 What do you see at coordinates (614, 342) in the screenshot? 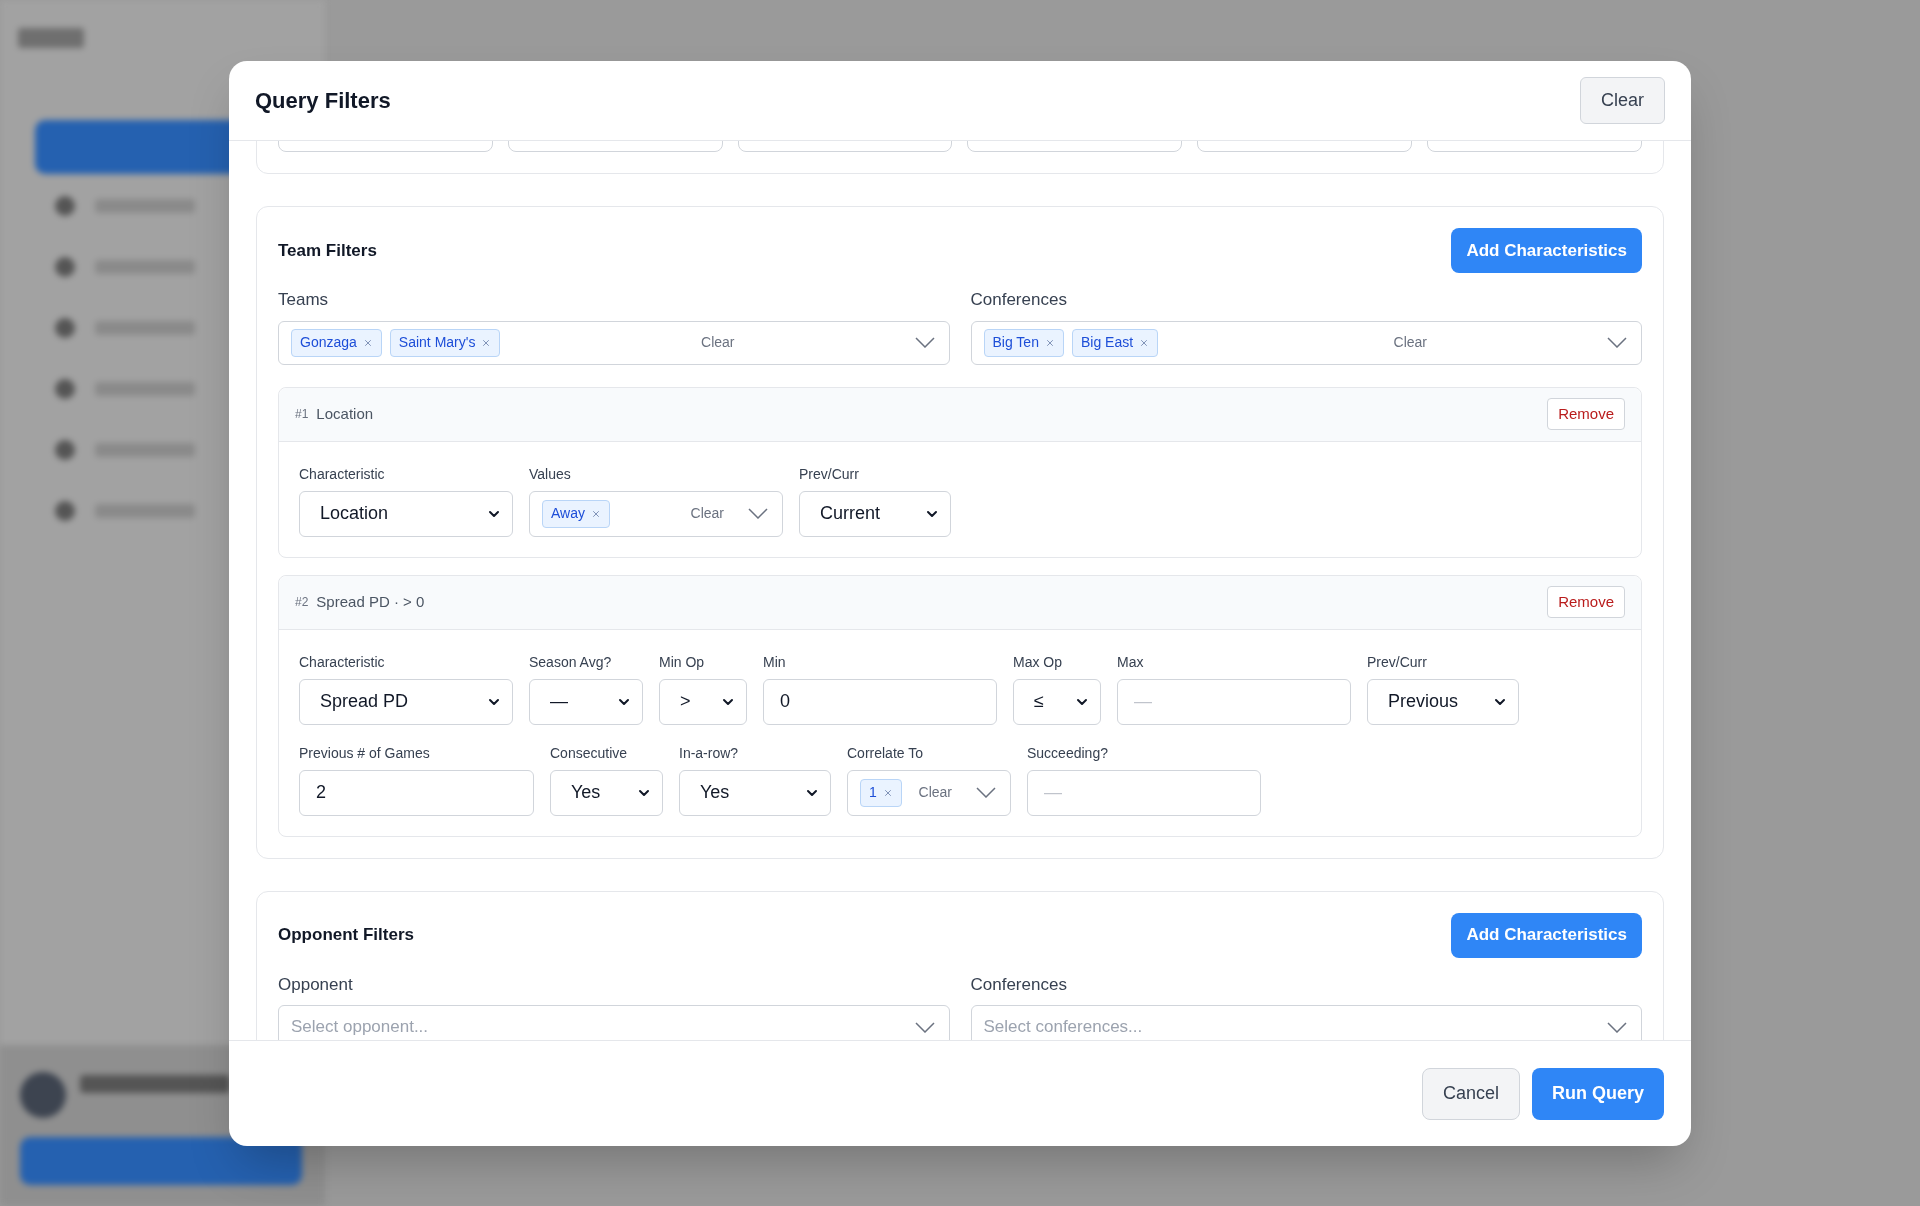
I see `multi-select-field: Gonzaga Saint Mary's Clear` at bounding box center [614, 342].